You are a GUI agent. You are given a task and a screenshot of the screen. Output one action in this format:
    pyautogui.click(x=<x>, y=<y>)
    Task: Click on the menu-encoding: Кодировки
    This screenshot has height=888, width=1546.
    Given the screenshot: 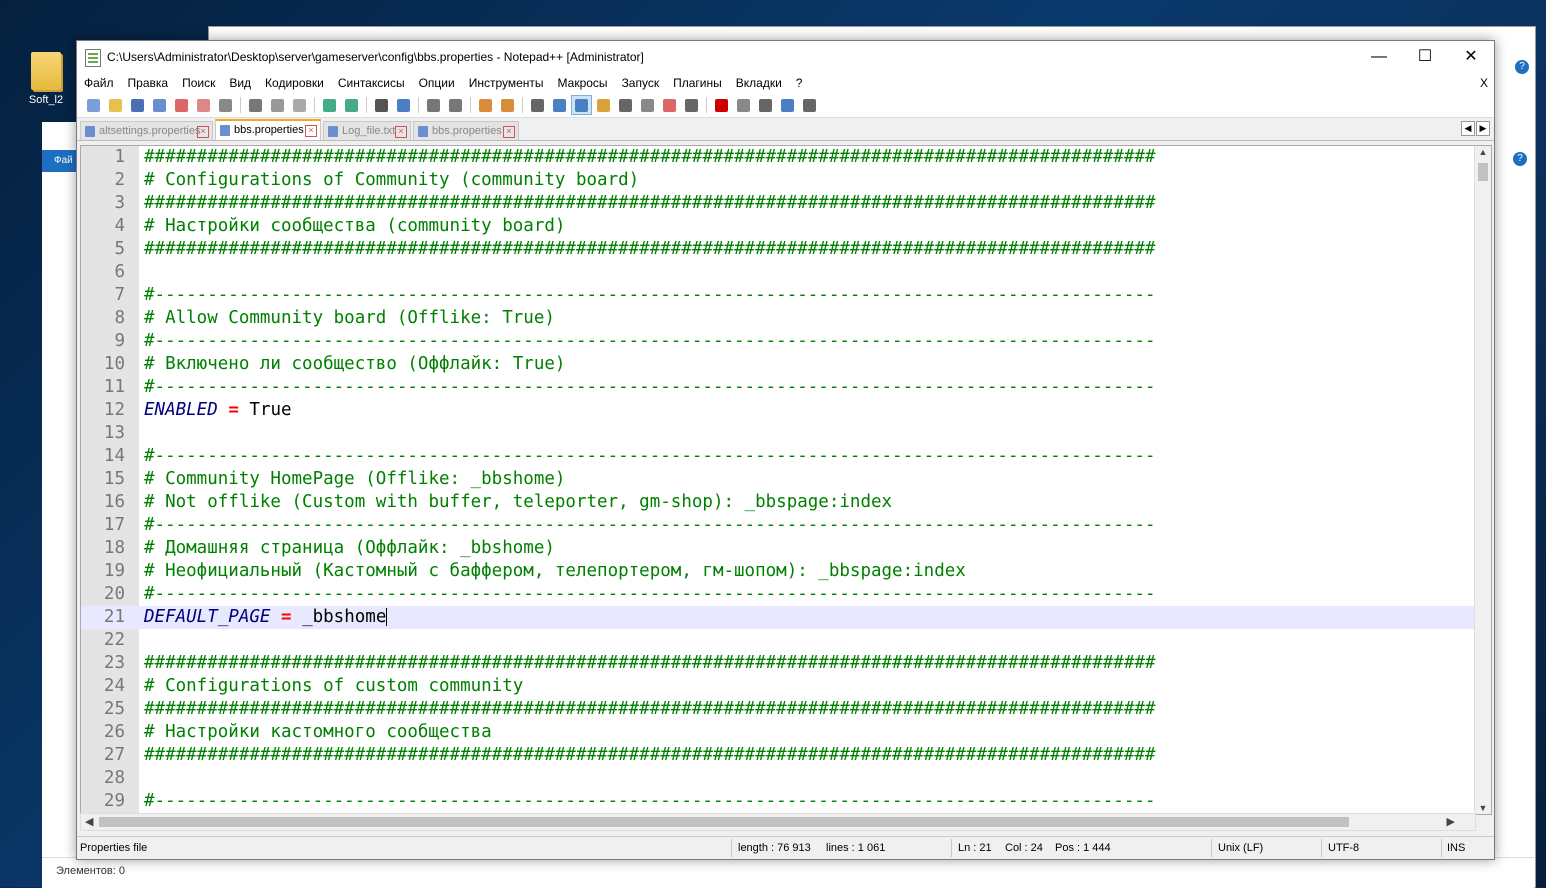 What is the action you would take?
    pyautogui.click(x=294, y=83)
    